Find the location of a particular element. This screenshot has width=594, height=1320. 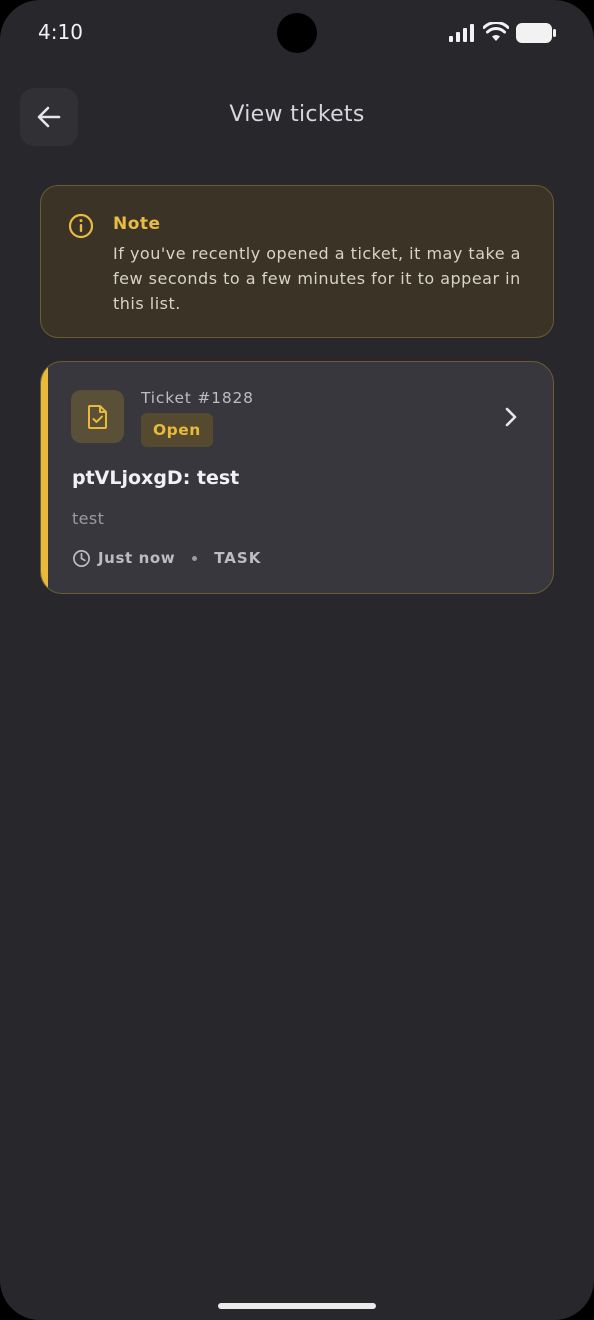

ticket-number: Ticket #1828 is located at coordinates (197, 398).